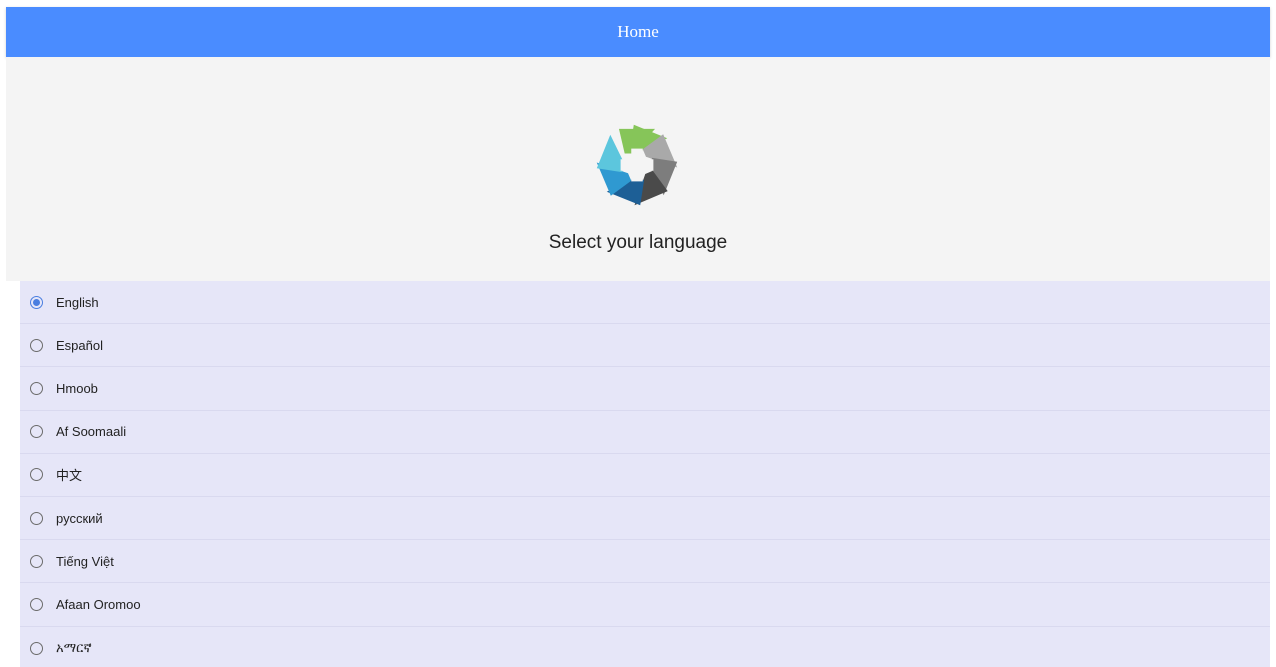 The width and height of the screenshot is (1276, 667). Describe the element at coordinates (645, 647) in the screenshot. I see `language-option-amharic: አማርኛ` at that location.